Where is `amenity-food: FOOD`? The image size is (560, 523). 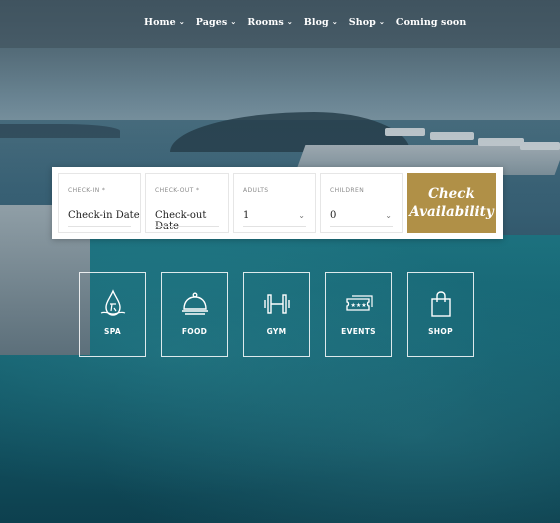 amenity-food: FOOD is located at coordinates (194, 314).